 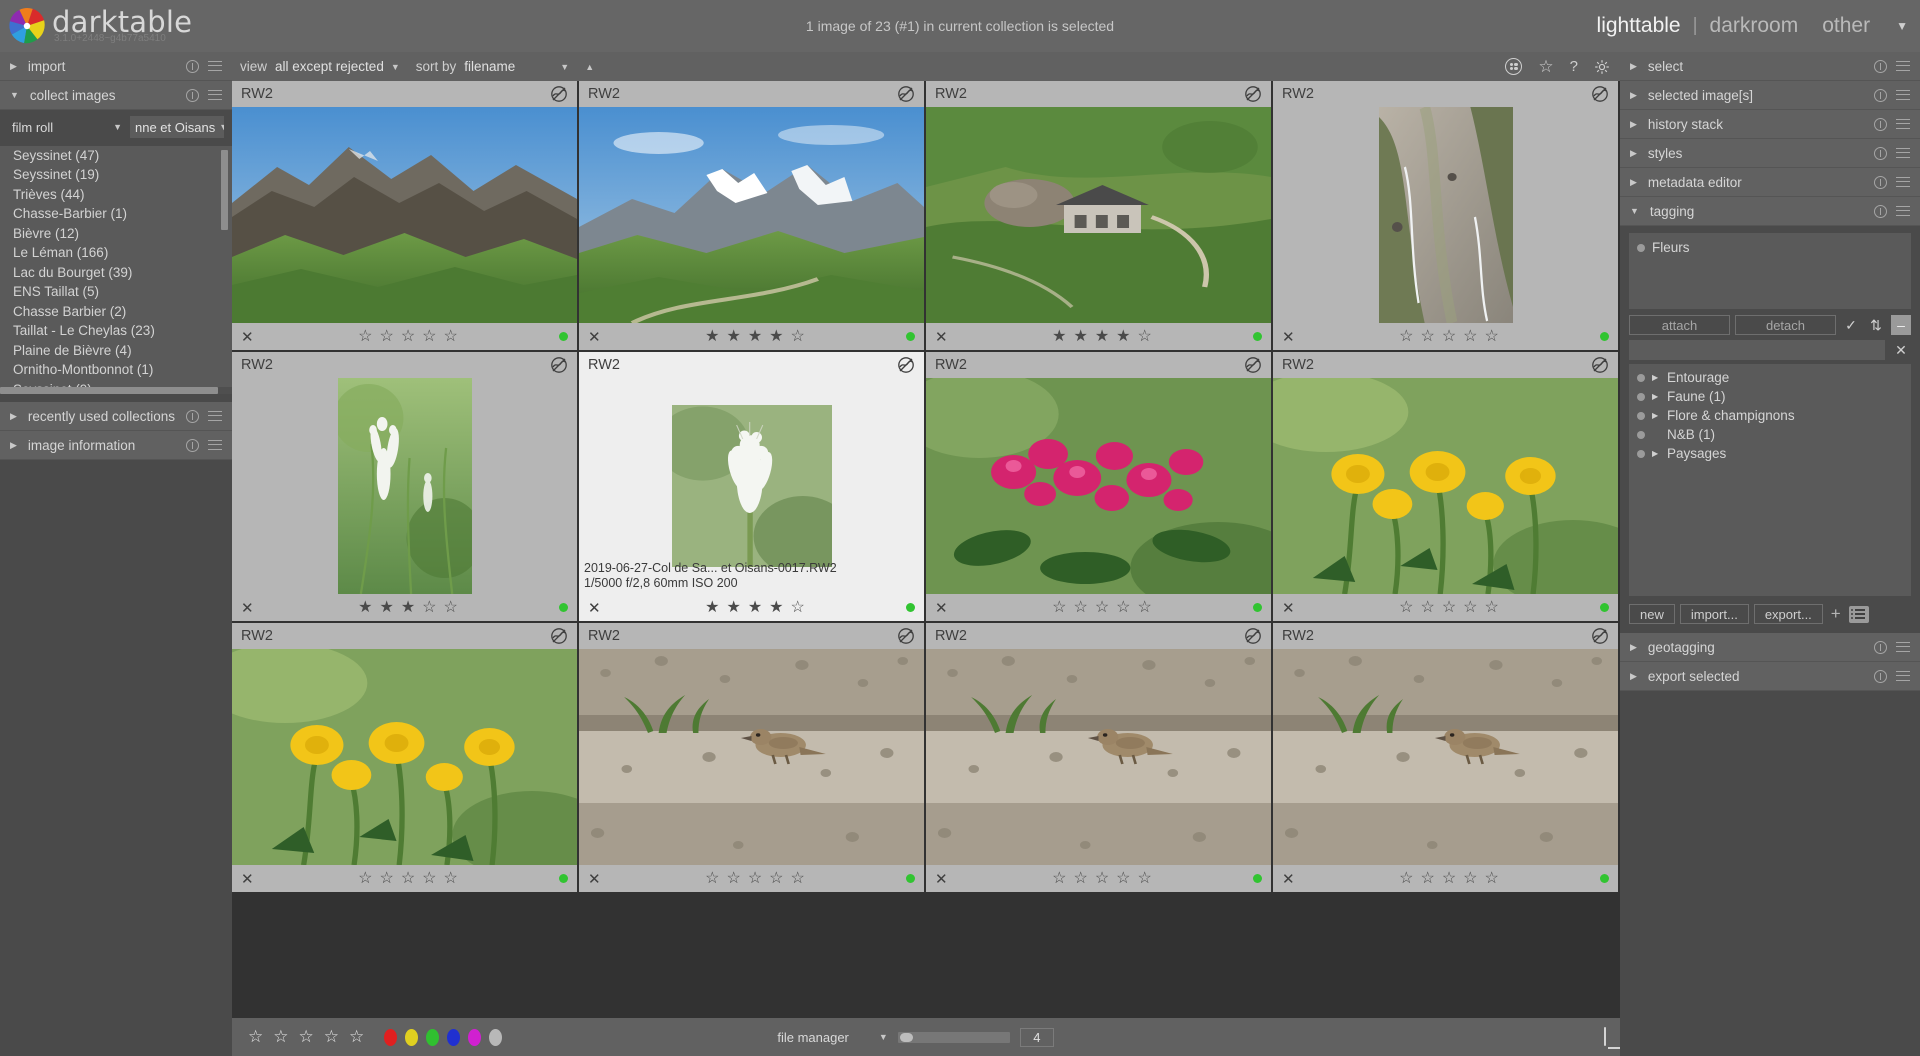 I want to click on list-item: ▶ Paysages, so click(x=1770, y=453).